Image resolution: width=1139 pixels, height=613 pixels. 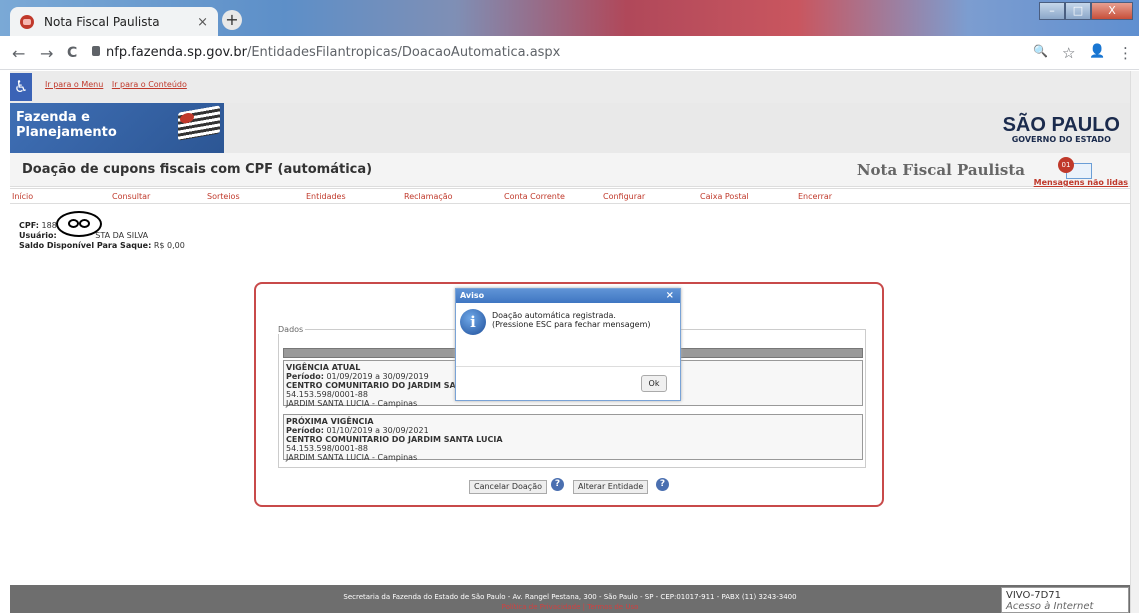 I want to click on back-icon: ←, so click(x=18, y=53).